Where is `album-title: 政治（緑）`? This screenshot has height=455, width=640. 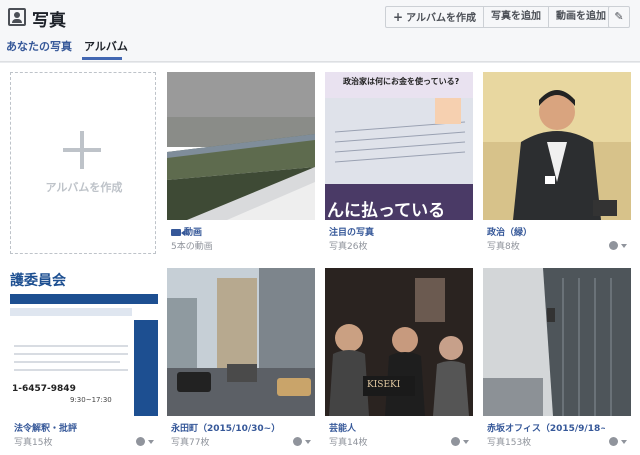 album-title: 政治（緑） is located at coordinates (509, 231).